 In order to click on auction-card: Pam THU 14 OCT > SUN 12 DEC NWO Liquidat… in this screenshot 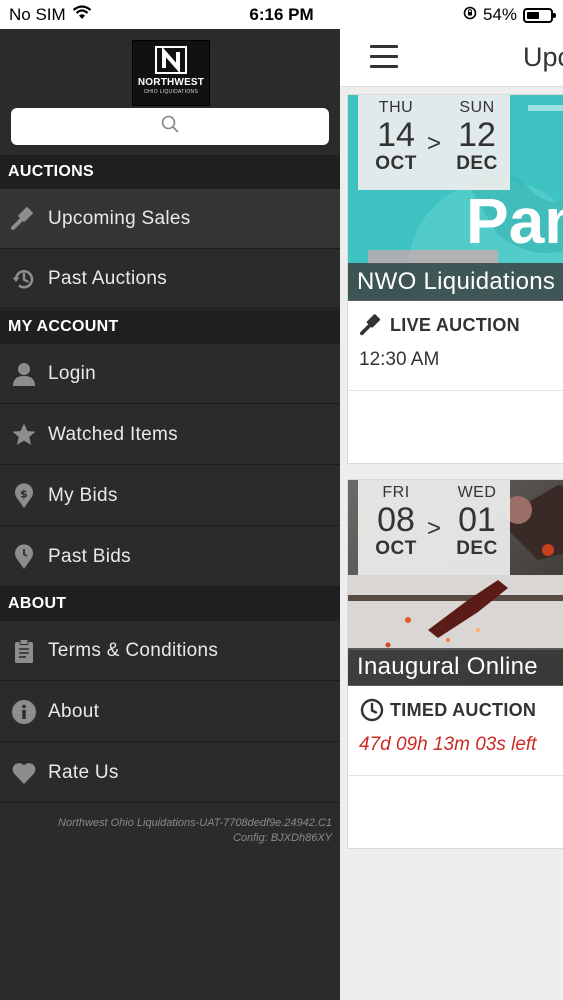, I will do `click(455, 279)`.